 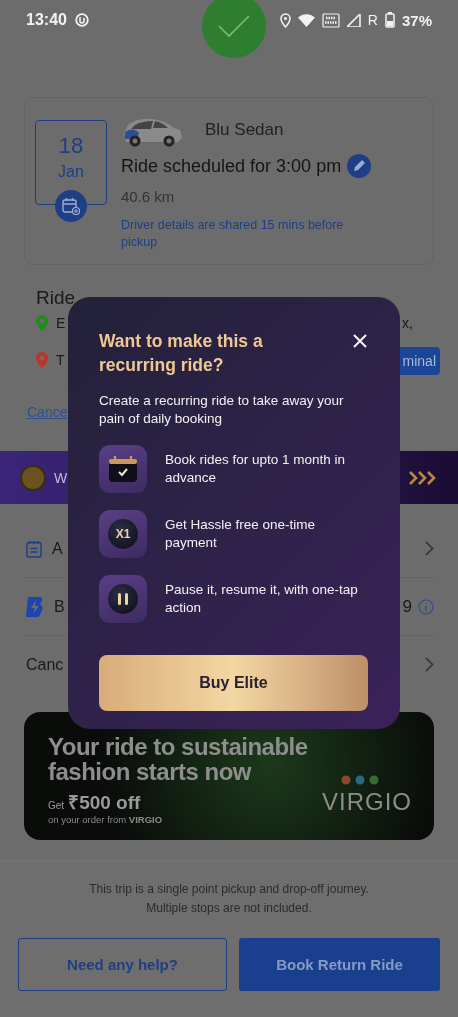 What do you see at coordinates (222, 410) in the screenshot?
I see `dialog-description: Create a recurring ride to take away your pain of daily booking` at bounding box center [222, 410].